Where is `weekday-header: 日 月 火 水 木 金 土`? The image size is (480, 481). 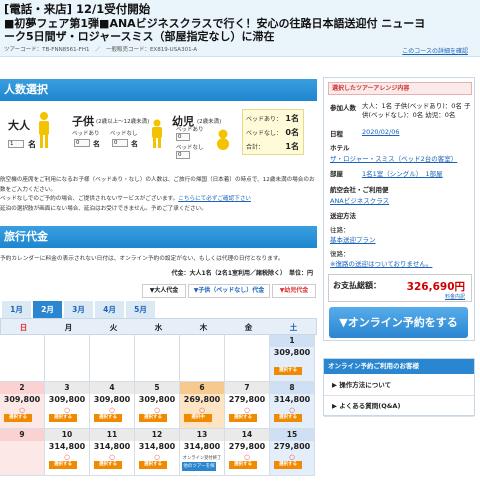 weekday-header: 日 月 火 水 木 金 土 is located at coordinates (158, 326).